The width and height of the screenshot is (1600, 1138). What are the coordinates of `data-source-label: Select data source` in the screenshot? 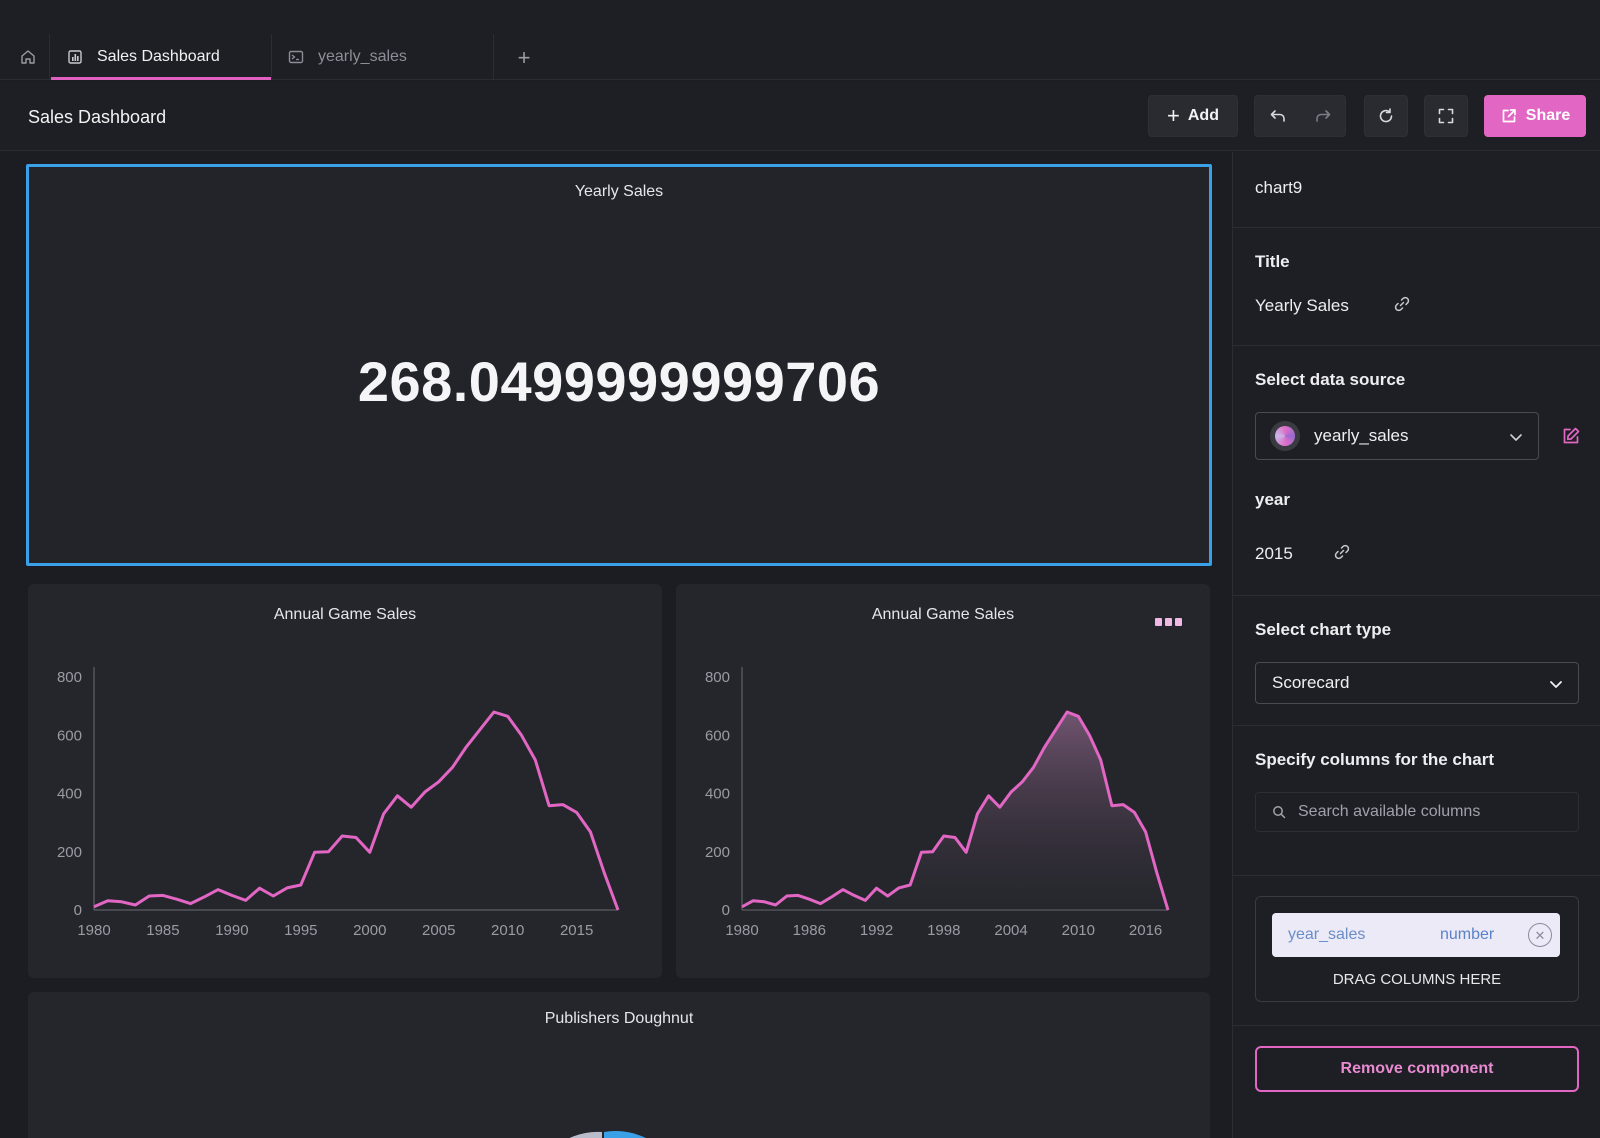 It's located at (1330, 379).